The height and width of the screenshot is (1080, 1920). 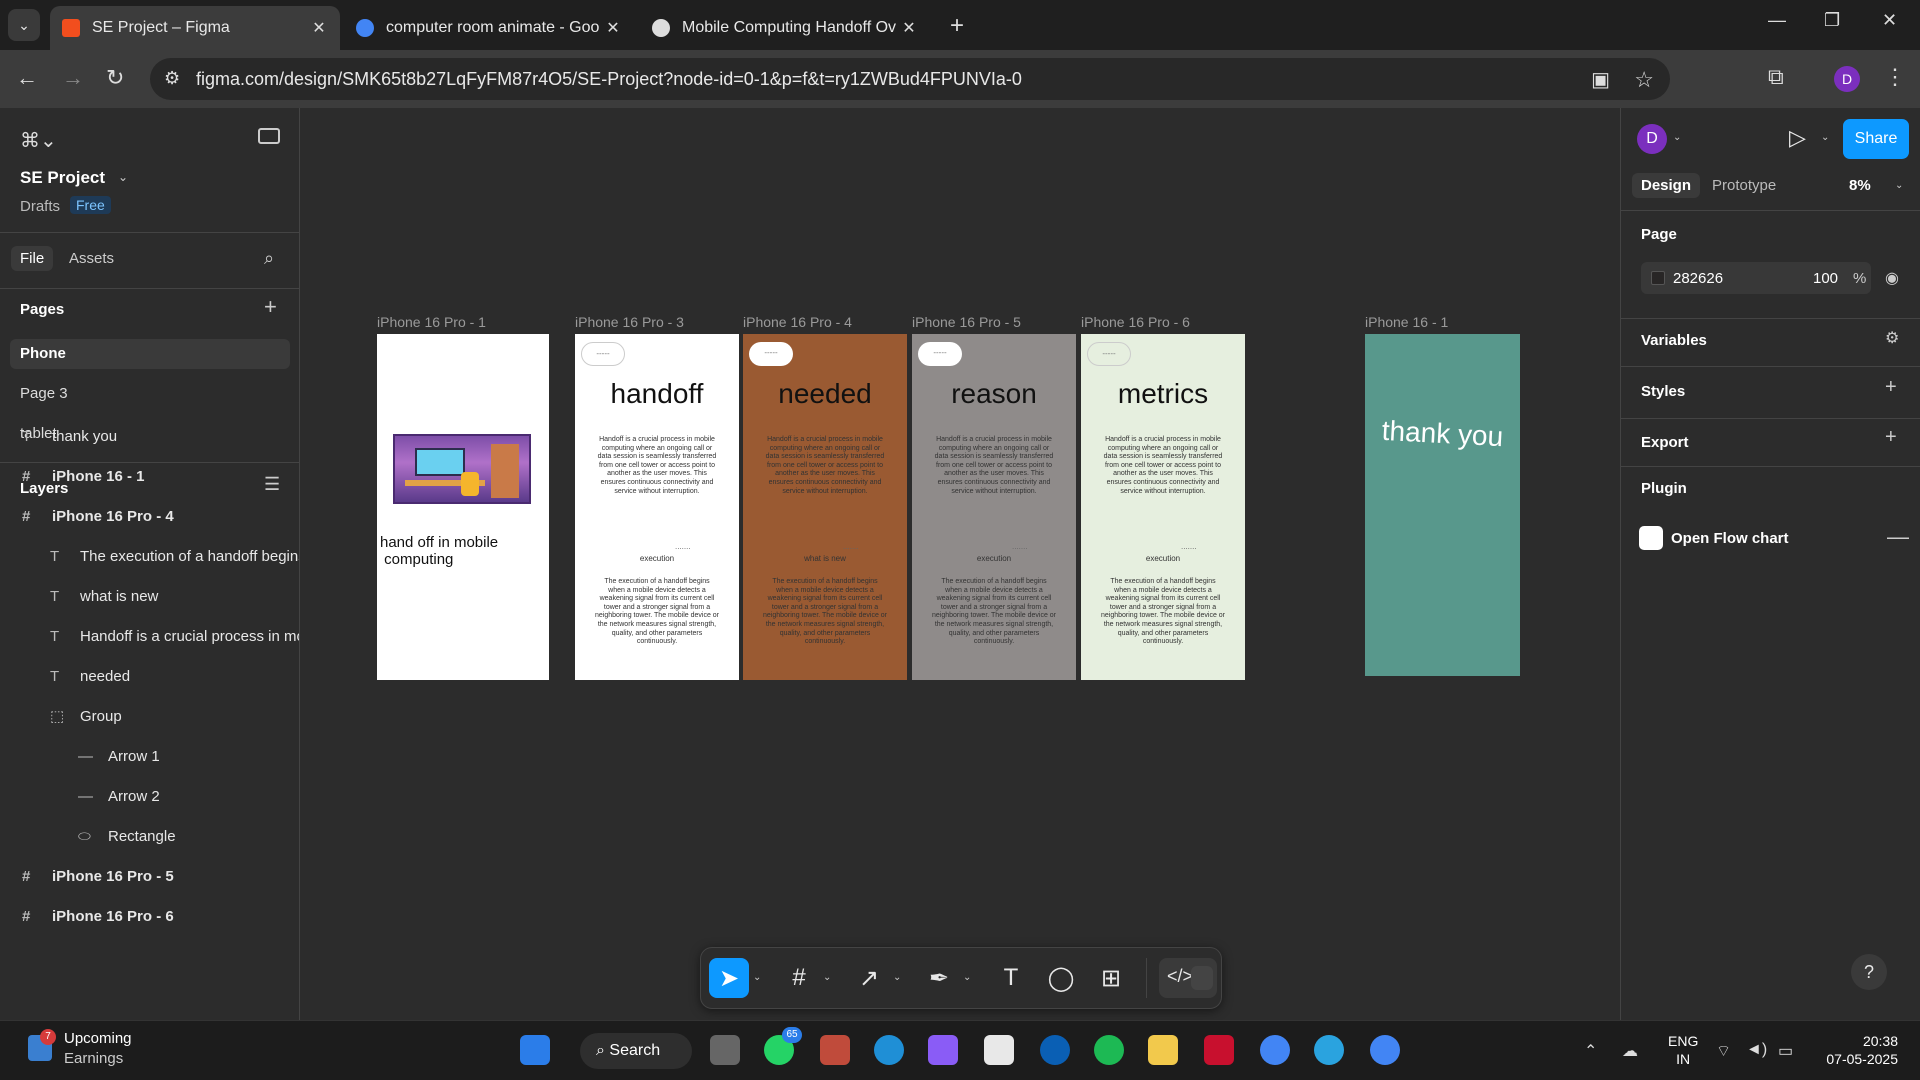 I want to click on frame-label: iPhone 16 Pro - 5, so click(x=966, y=322).